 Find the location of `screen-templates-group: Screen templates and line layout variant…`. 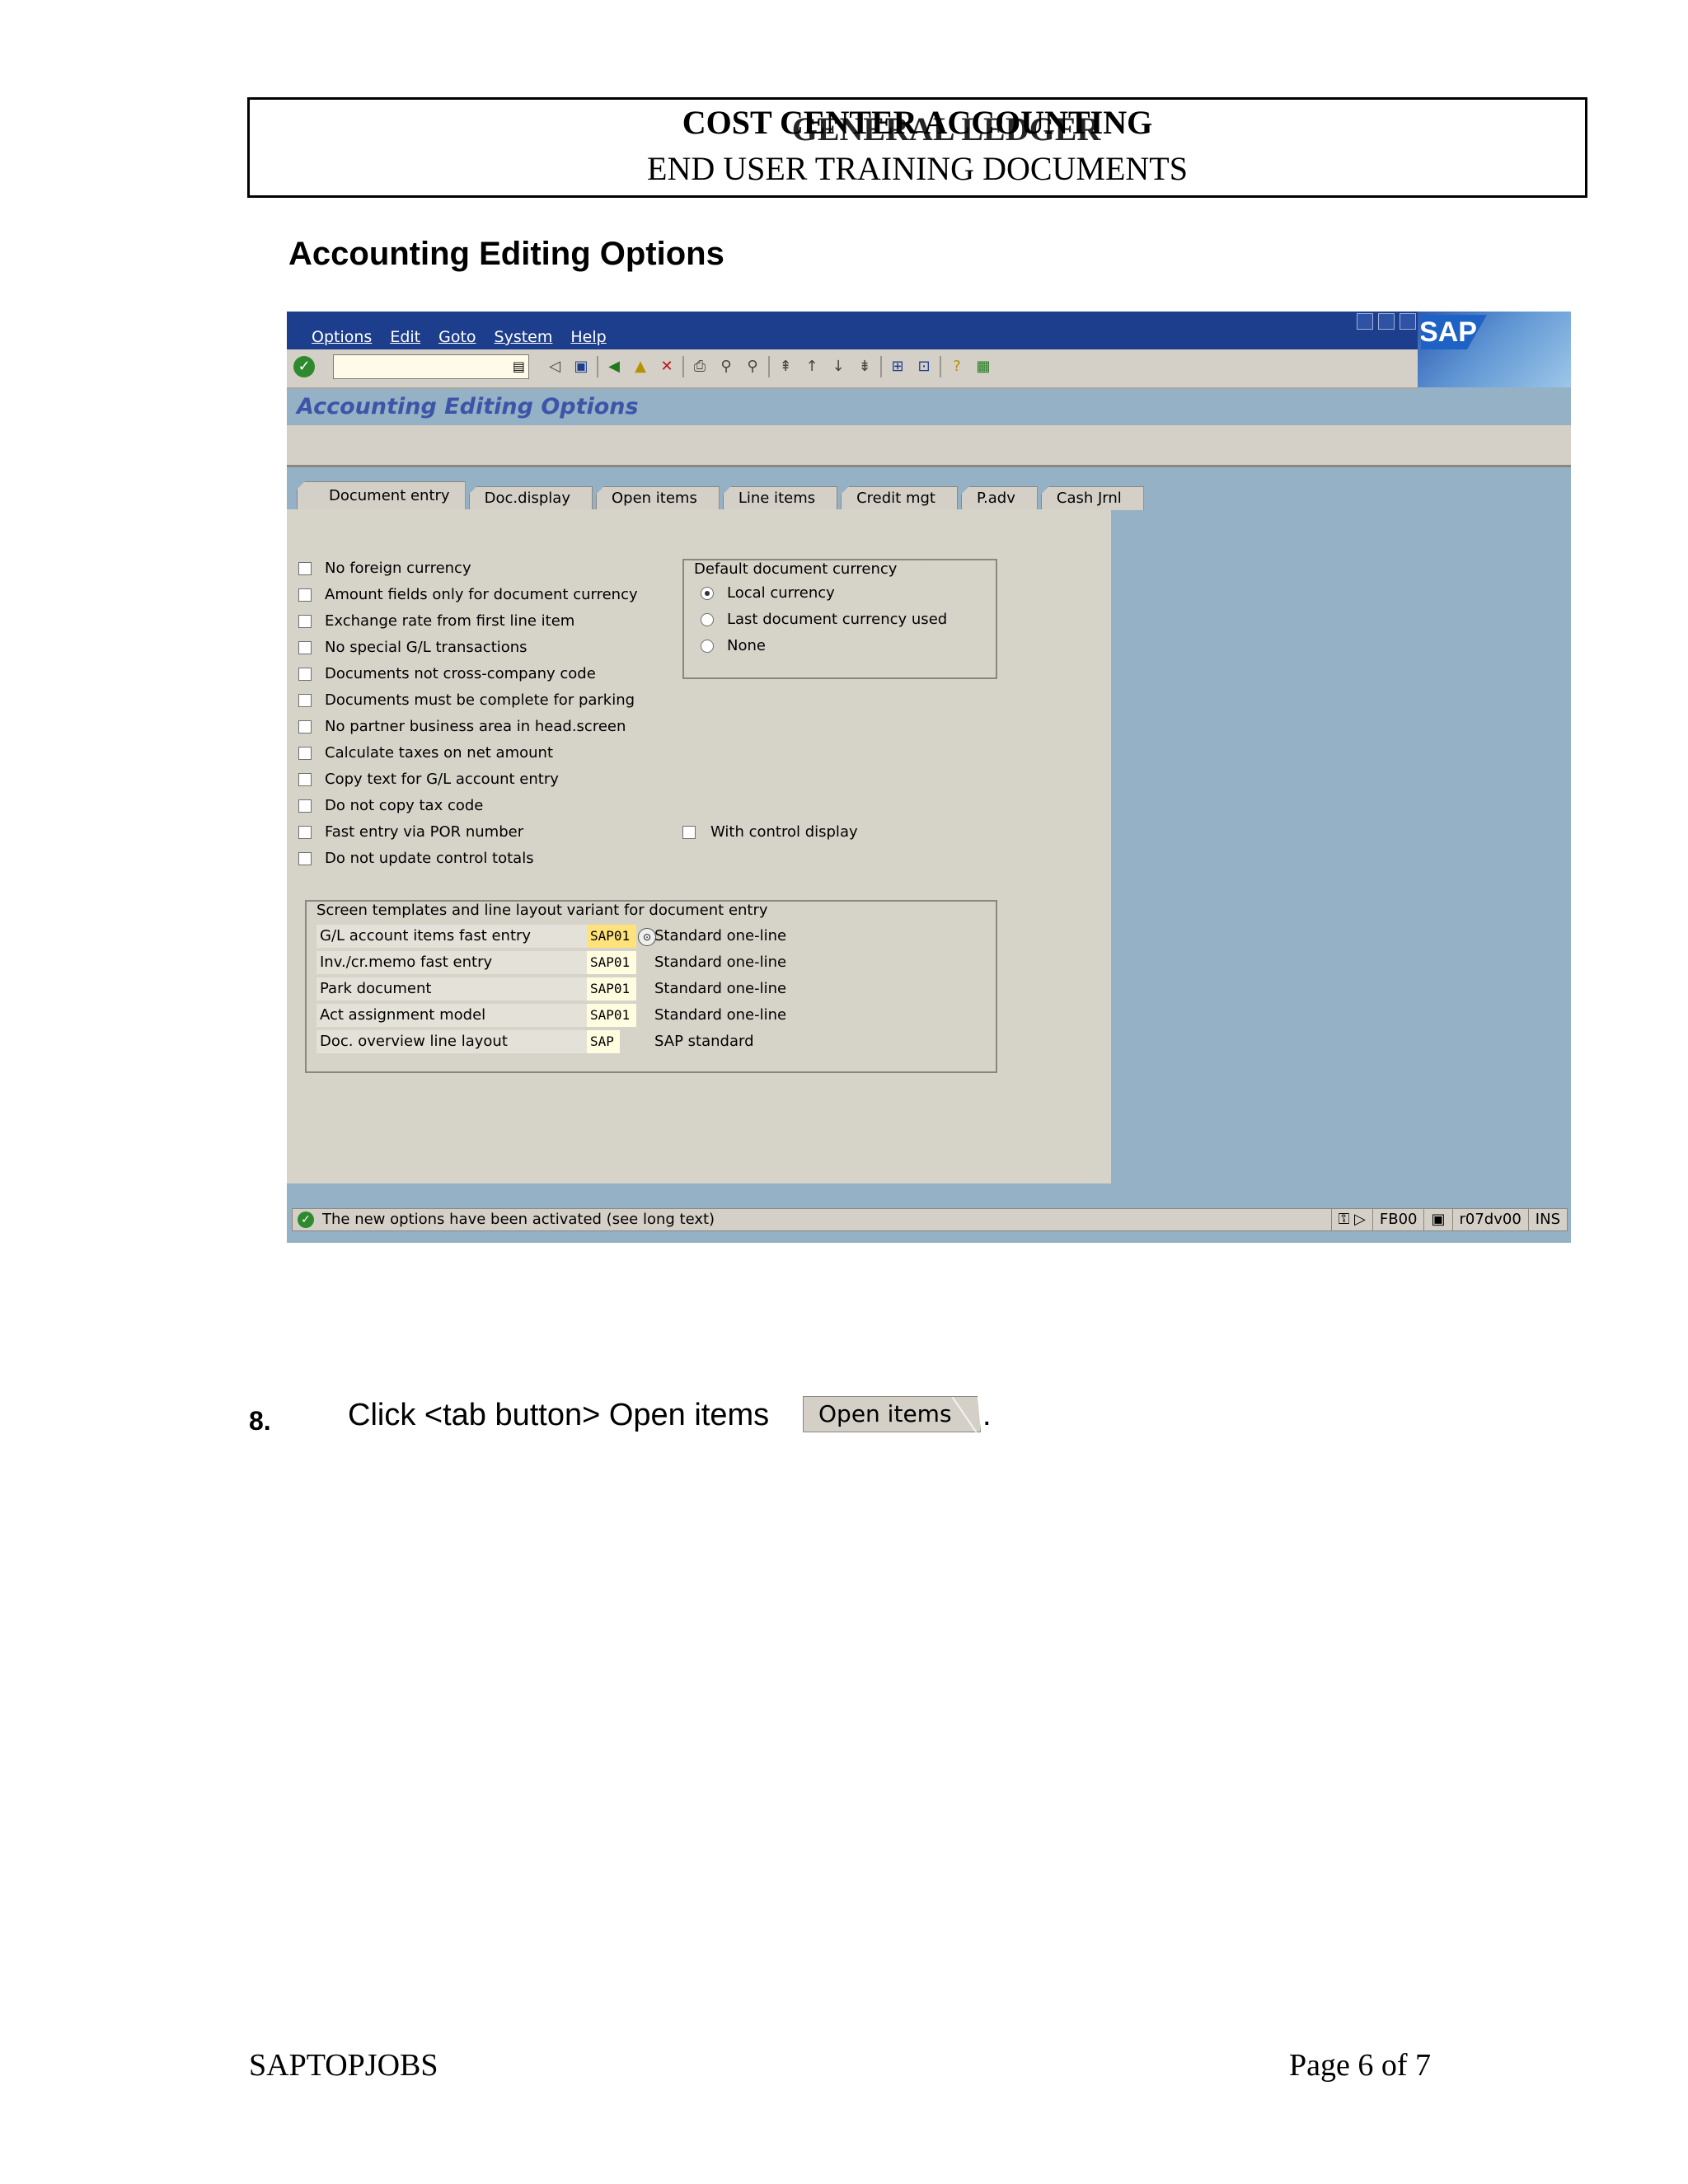

screen-templates-group: Screen templates and line layout variant… is located at coordinates (651, 986).